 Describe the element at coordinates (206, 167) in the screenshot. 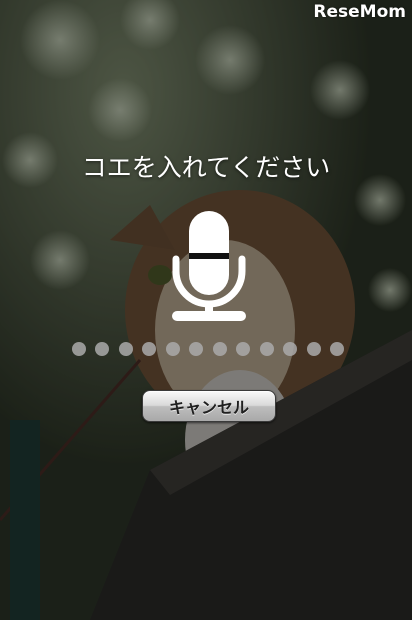

I see `voice-prompt-title: コエを入れてください` at that location.